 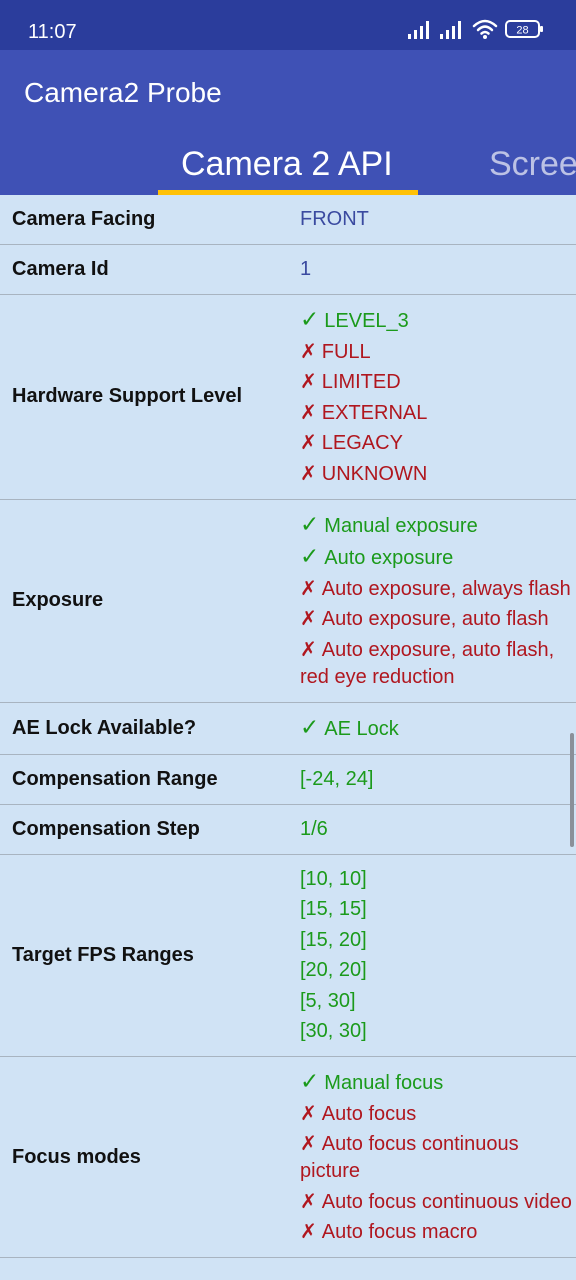 I want to click on property-value: ✗ LIMITED, so click(x=438, y=382).